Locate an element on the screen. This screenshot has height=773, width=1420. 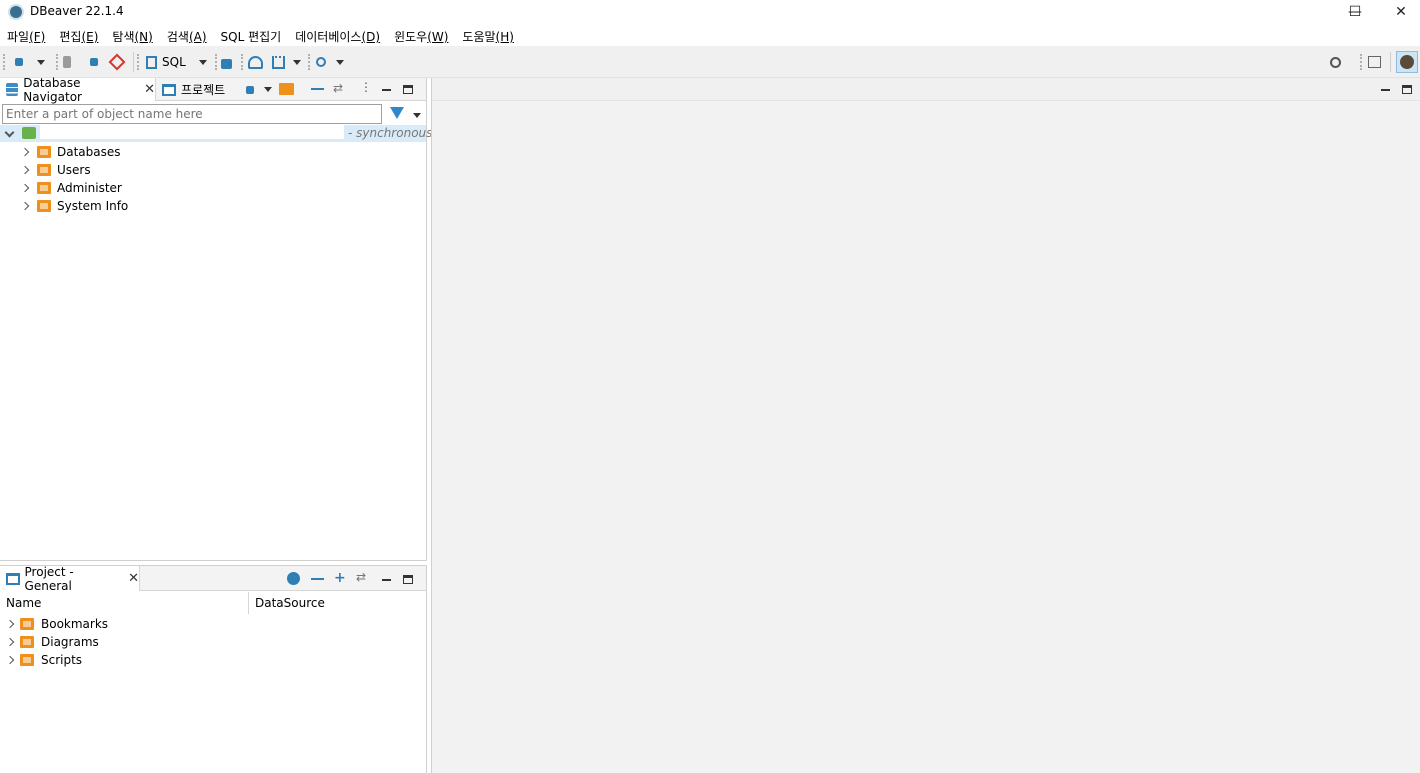
search-icon is located at coordinates (1335, 62).